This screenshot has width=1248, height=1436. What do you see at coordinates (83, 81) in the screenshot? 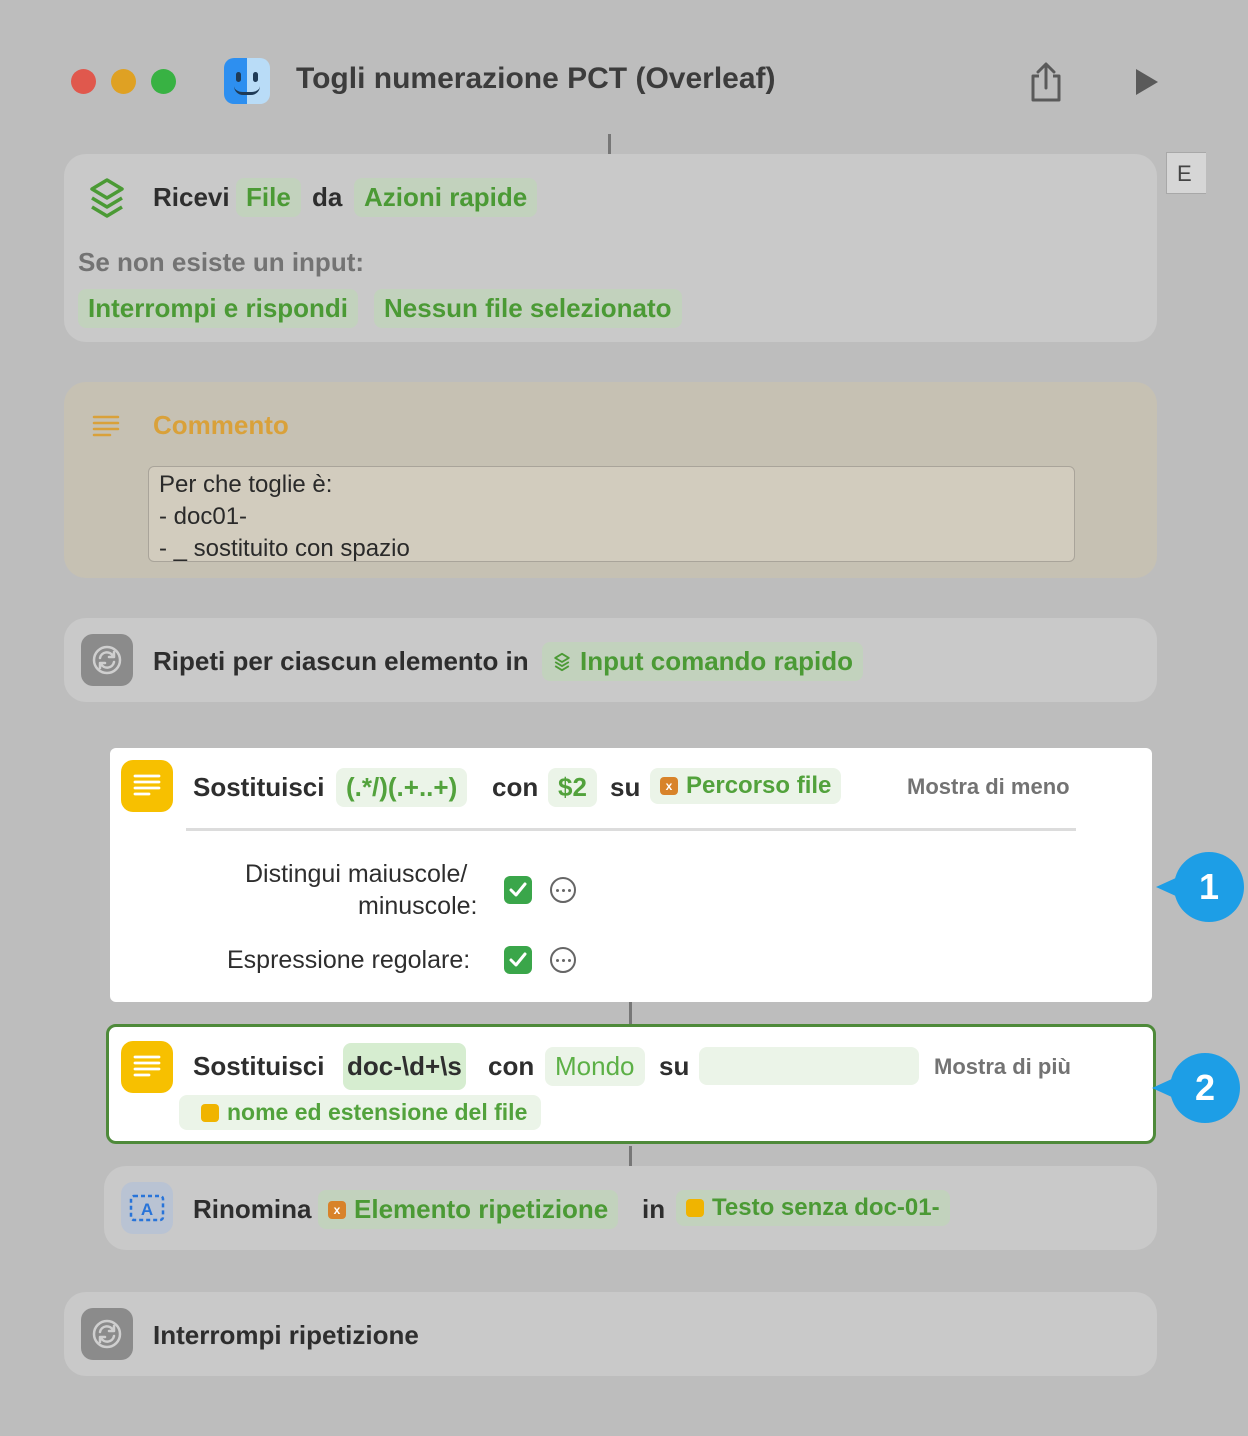
I see `close-button` at bounding box center [83, 81].